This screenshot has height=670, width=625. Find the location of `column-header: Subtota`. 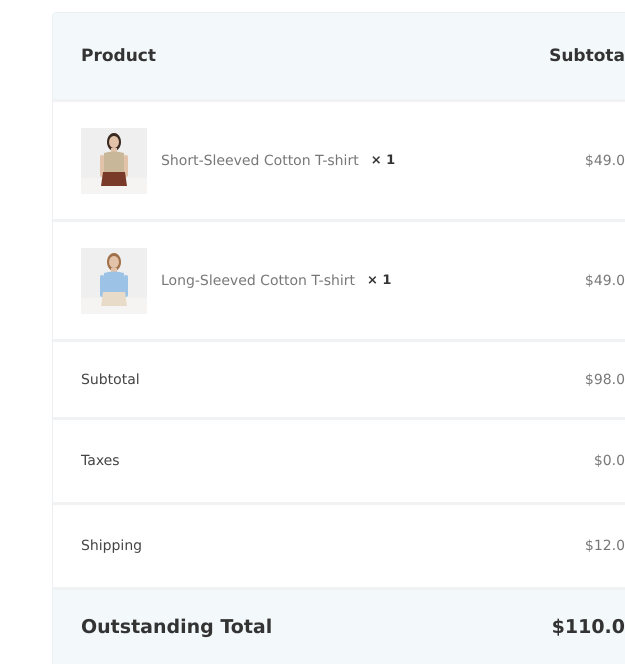

column-header: Subtota is located at coordinates (587, 56).